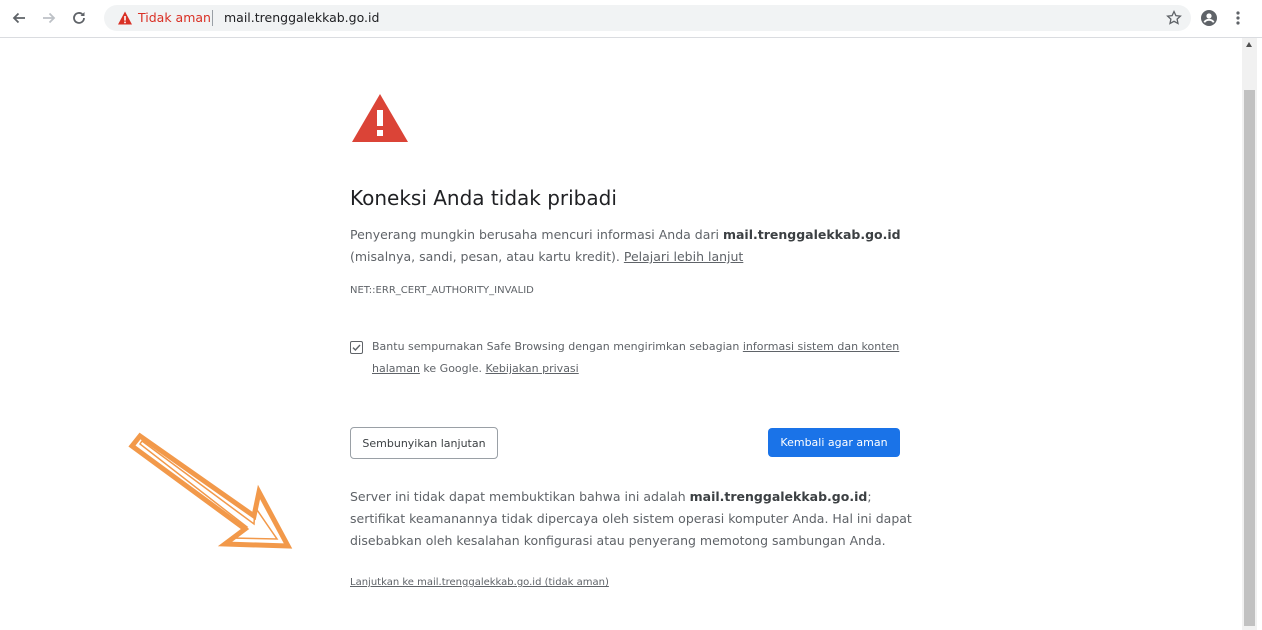 This screenshot has width=1262, height=630. Describe the element at coordinates (380, 118) in the screenshot. I see `warning-triangle-icon` at that location.